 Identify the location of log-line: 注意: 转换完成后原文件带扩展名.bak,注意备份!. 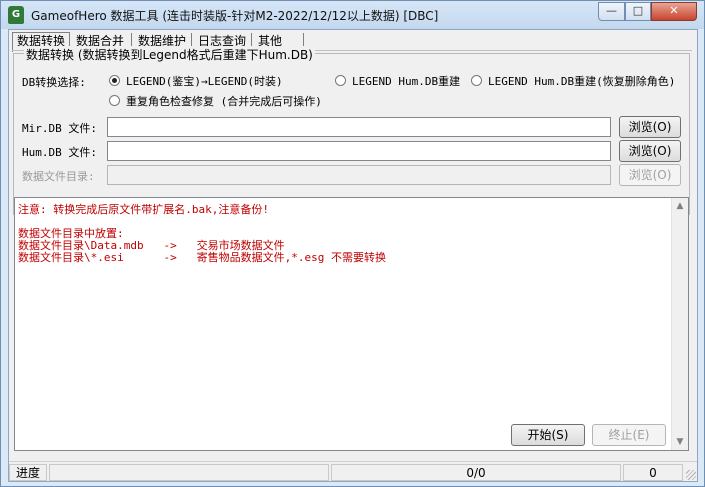
(143, 209).